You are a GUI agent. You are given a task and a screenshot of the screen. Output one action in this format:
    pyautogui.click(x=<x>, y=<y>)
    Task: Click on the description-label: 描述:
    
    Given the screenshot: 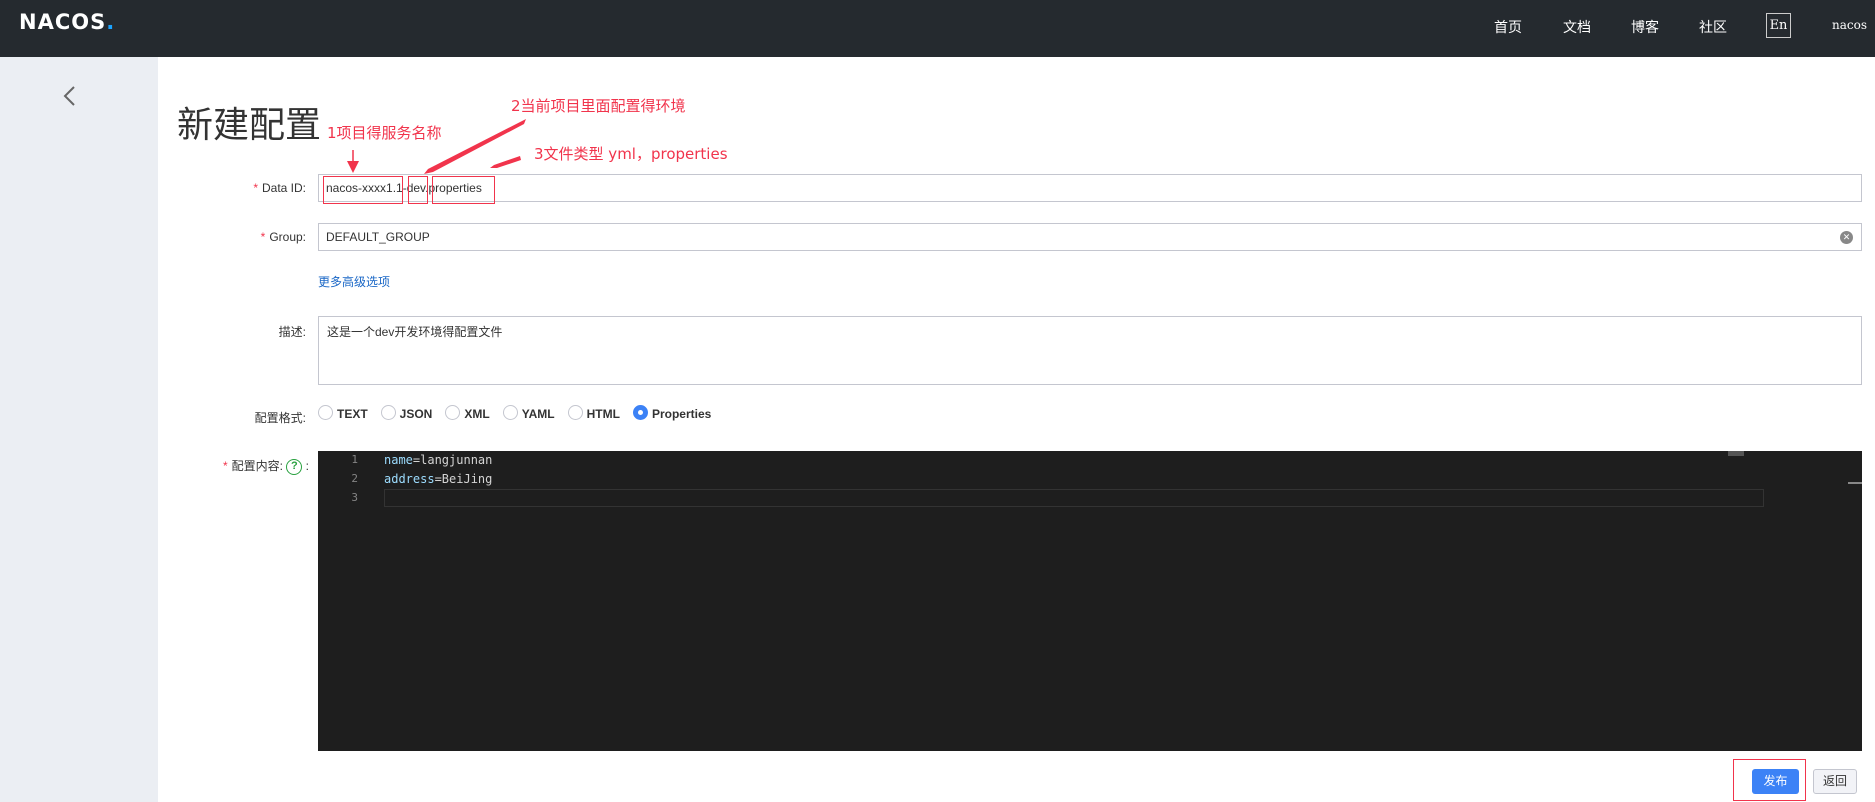 What is the action you would take?
    pyautogui.click(x=292, y=332)
    